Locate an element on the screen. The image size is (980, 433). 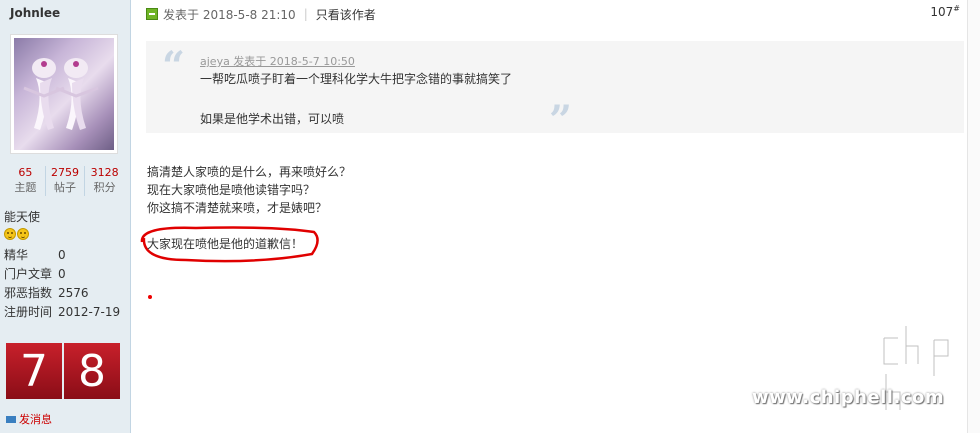
stat-points: 3128 积分 is located at coordinates (104, 181).